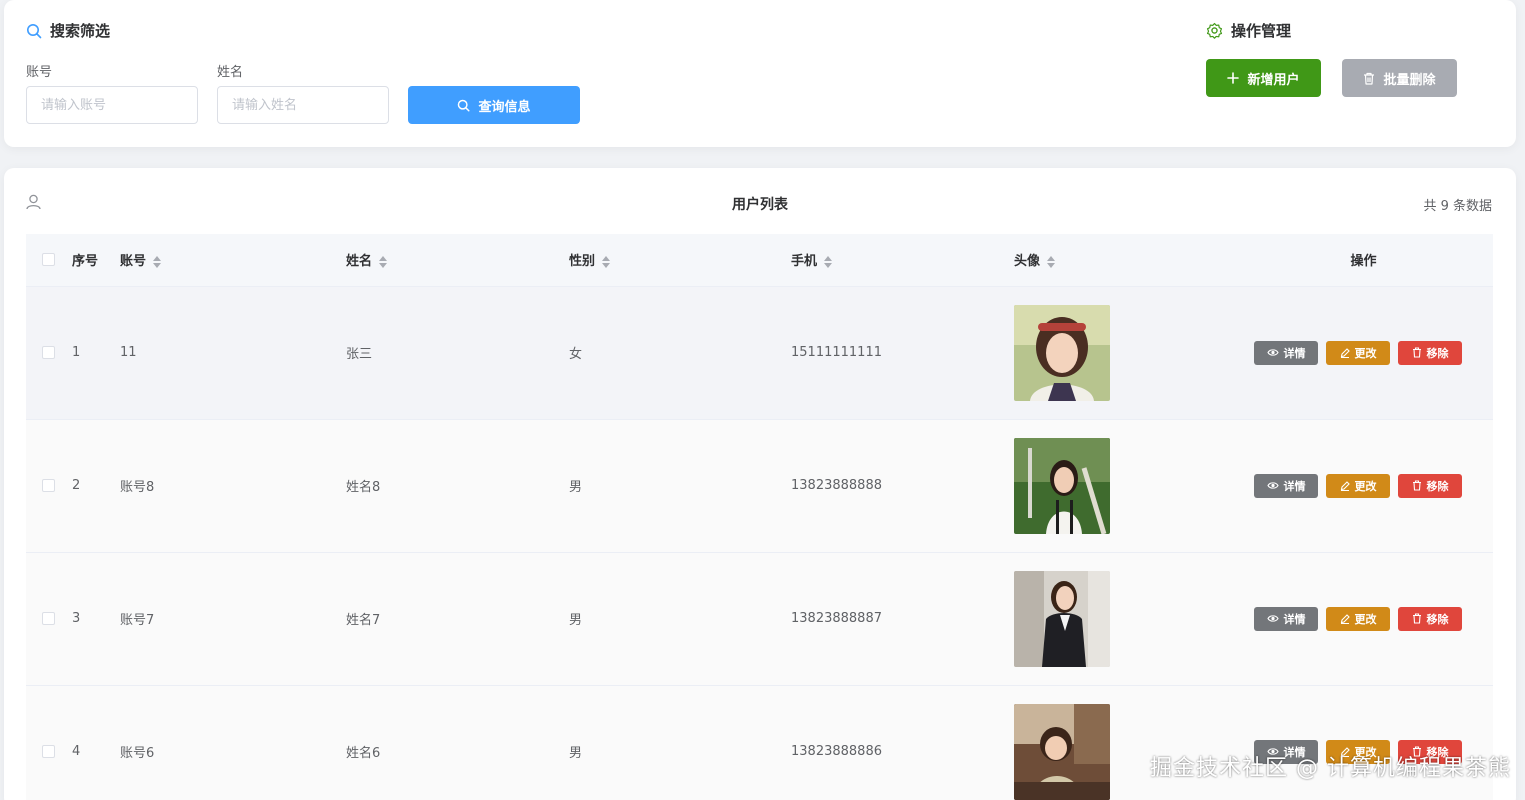 Image resolution: width=1525 pixels, height=800 pixels. I want to click on name-label: 姓名, so click(230, 72).